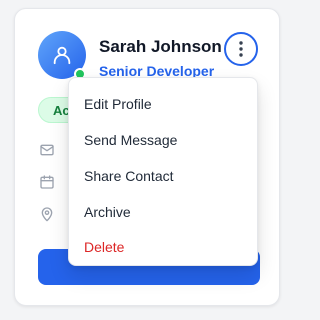 The height and width of the screenshot is (320, 320). What do you see at coordinates (163, 140) in the screenshot?
I see `menu-item-send-message: Send Message` at bounding box center [163, 140].